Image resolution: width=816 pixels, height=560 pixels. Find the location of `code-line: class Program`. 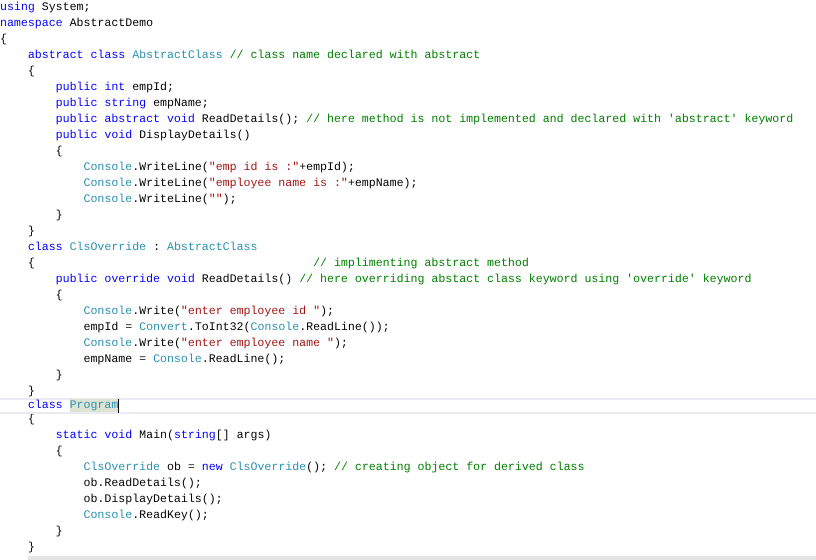

code-line: class Program is located at coordinates (72, 406).